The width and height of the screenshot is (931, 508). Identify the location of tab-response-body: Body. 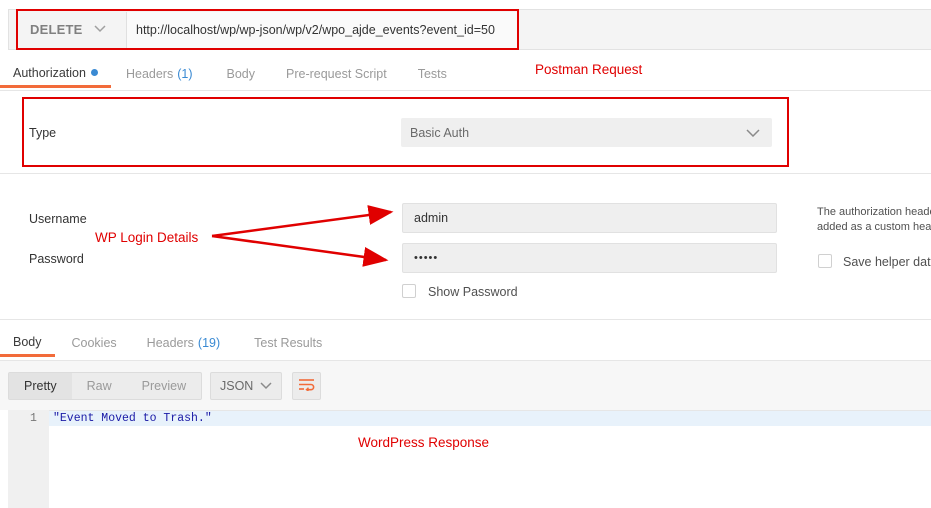
(27, 343).